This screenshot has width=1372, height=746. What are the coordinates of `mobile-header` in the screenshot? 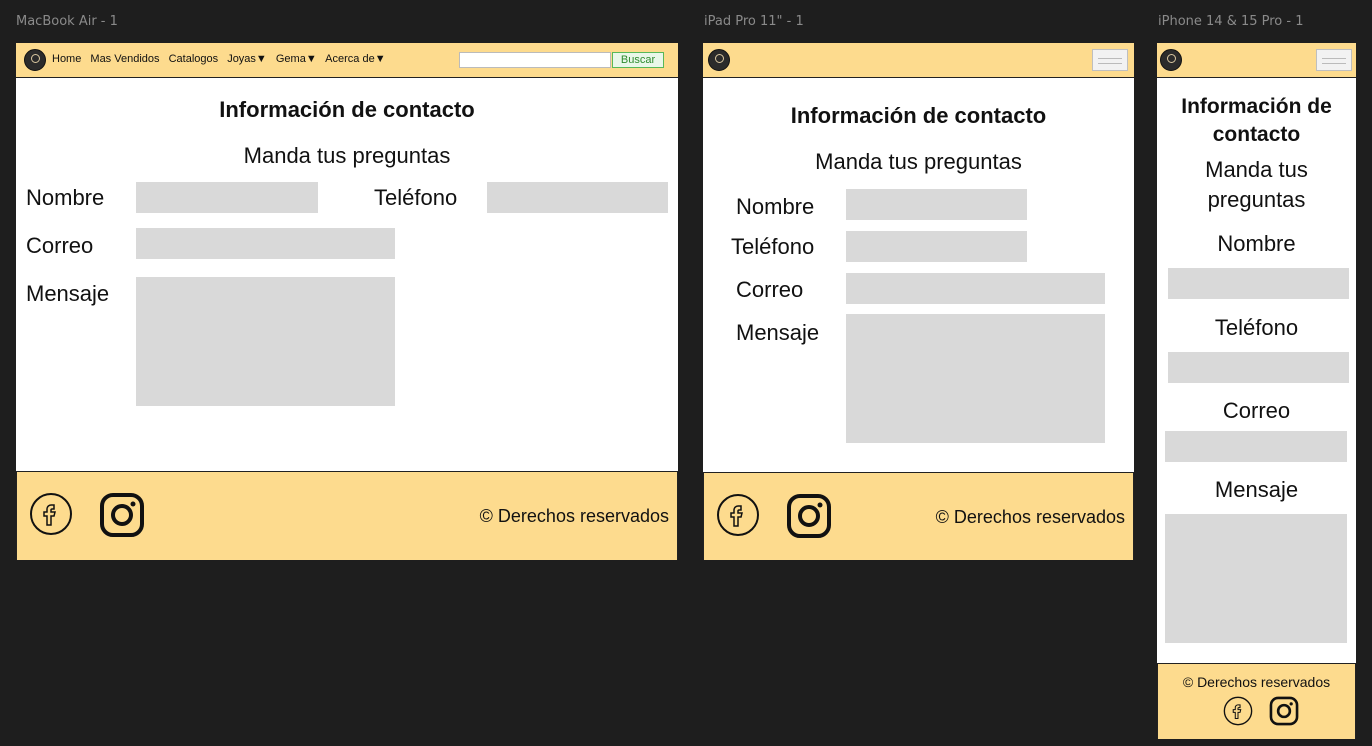 It's located at (1256, 60).